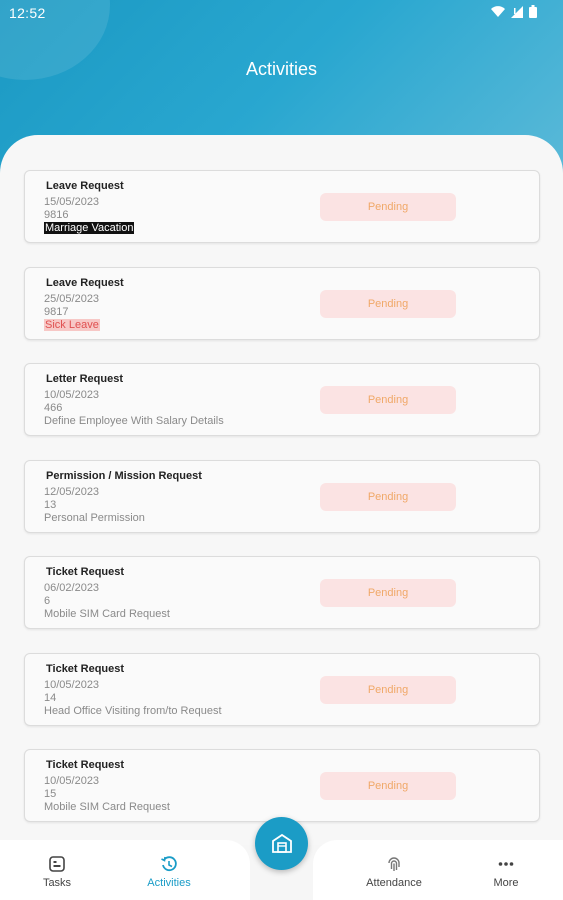  What do you see at coordinates (85, 379) in the screenshot?
I see `activity-type: Letter Request` at bounding box center [85, 379].